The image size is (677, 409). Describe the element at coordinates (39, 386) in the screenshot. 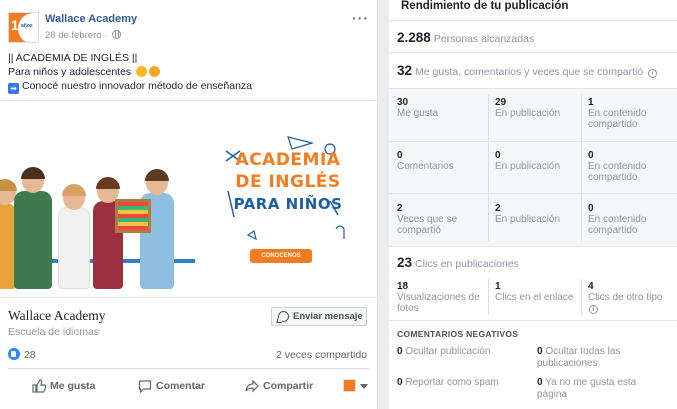

I see `thumbs-up-icon` at that location.